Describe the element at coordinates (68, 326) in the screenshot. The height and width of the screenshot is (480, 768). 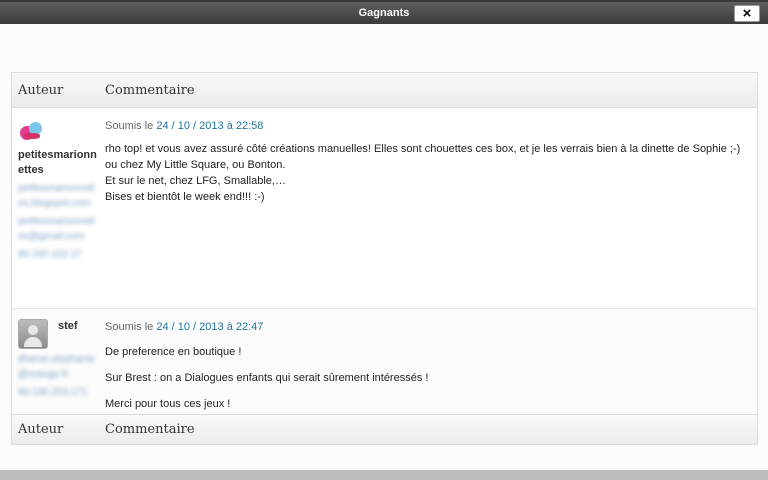
I see `author-name: stef` at that location.